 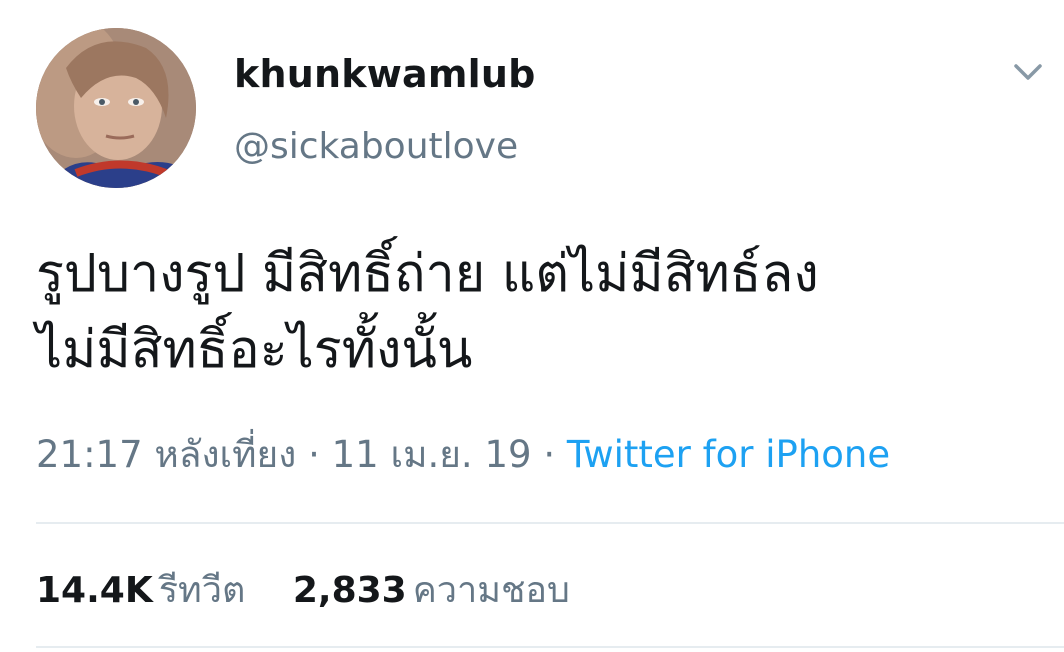 I want to click on likes-count: 2,833, so click(x=349, y=590).